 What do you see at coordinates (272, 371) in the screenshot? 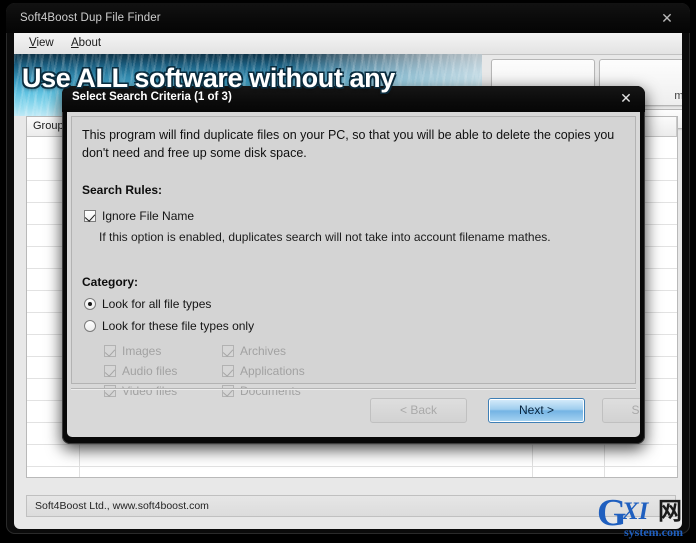
I see `checkbox-applications-label: Applications` at bounding box center [272, 371].